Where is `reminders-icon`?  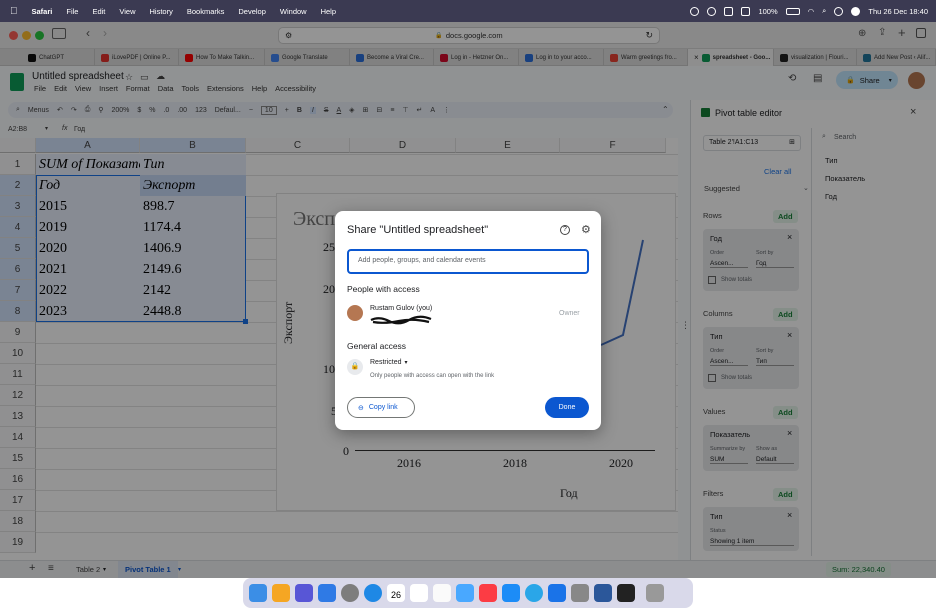 reminders-icon is located at coordinates (419, 593).